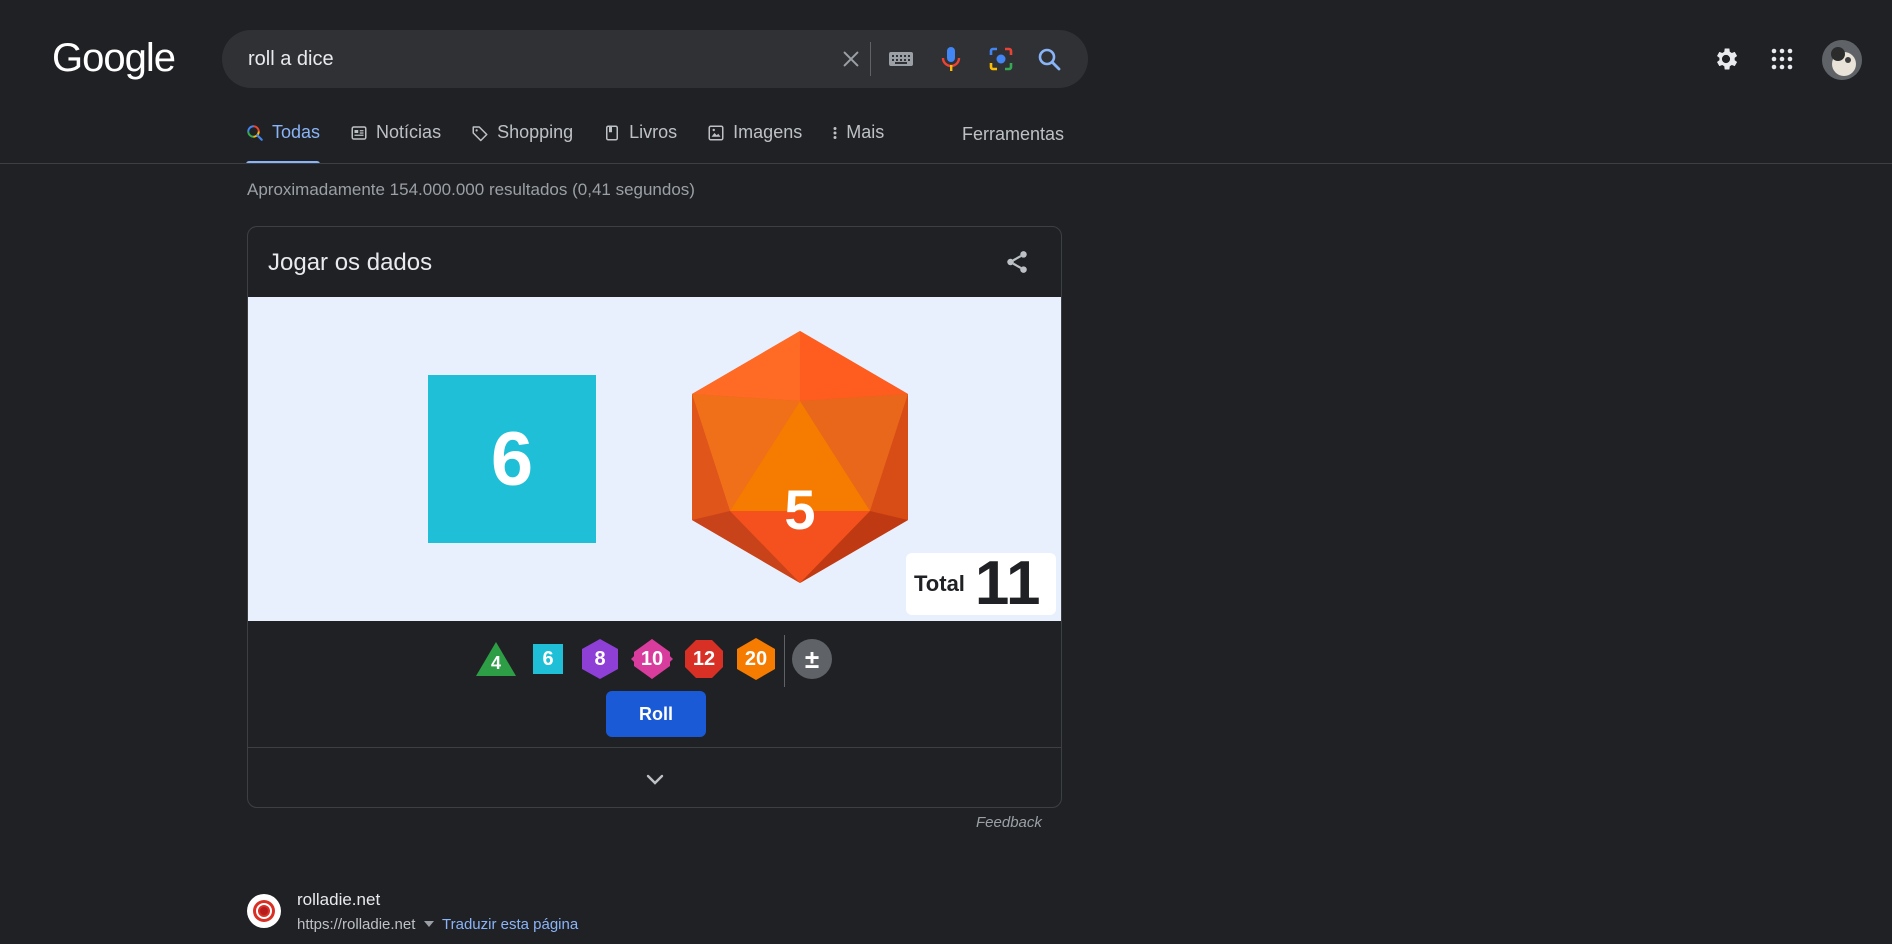 The height and width of the screenshot is (944, 1892). I want to click on search-input, so click(528, 59).